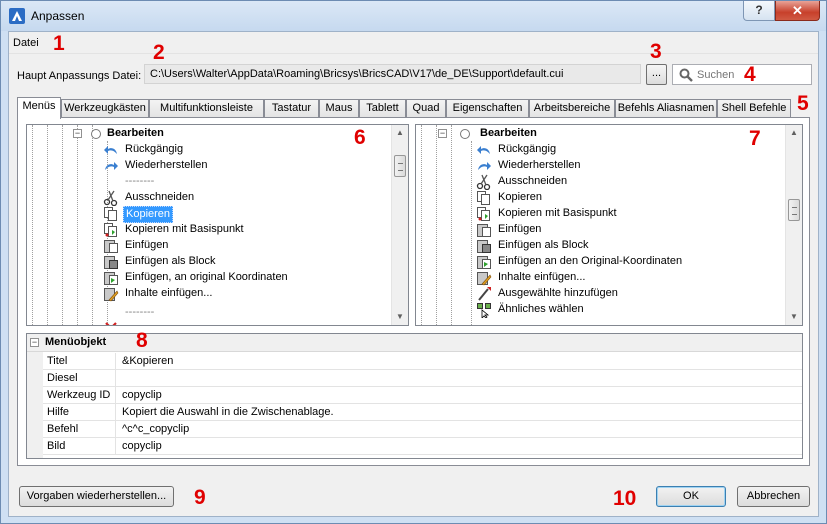 Image resolution: width=827 pixels, height=524 pixels. What do you see at coordinates (422, 361) in the screenshot?
I see `property-row-title: Titel &Kopieren` at bounding box center [422, 361].